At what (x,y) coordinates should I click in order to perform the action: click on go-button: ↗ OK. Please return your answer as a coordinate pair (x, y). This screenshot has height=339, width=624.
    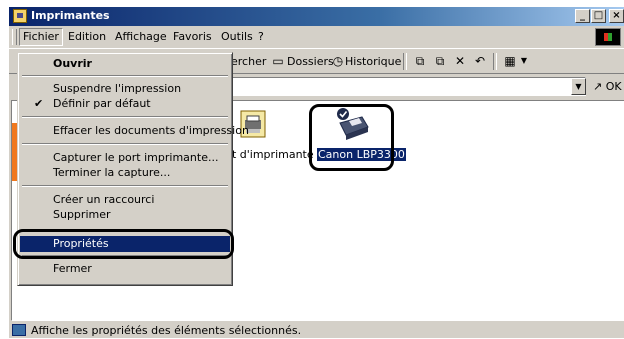
    Looking at the image, I should click on (607, 86).